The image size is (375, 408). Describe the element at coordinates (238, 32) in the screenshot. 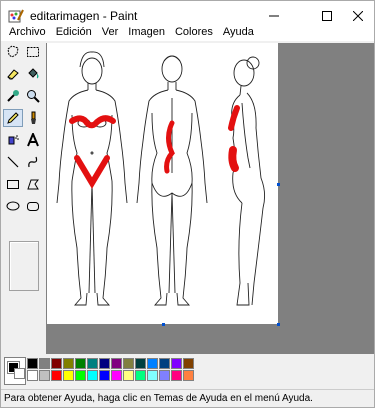

I see `menu-ayuda: Ayuda` at that location.